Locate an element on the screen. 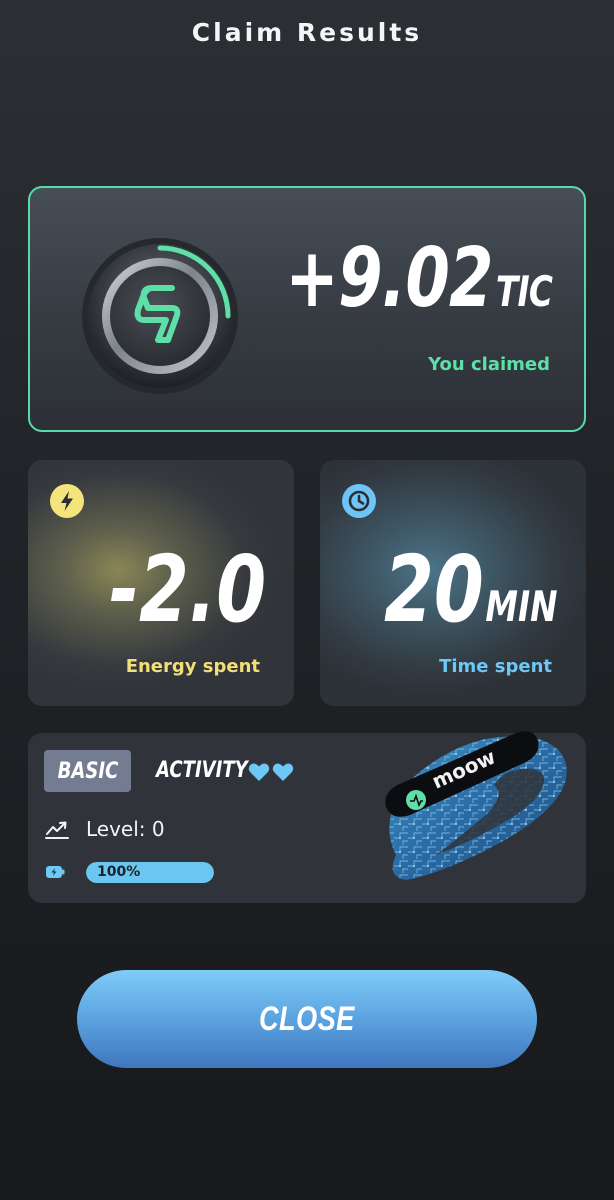 The height and width of the screenshot is (1200, 614). hearts is located at coordinates (271, 772).